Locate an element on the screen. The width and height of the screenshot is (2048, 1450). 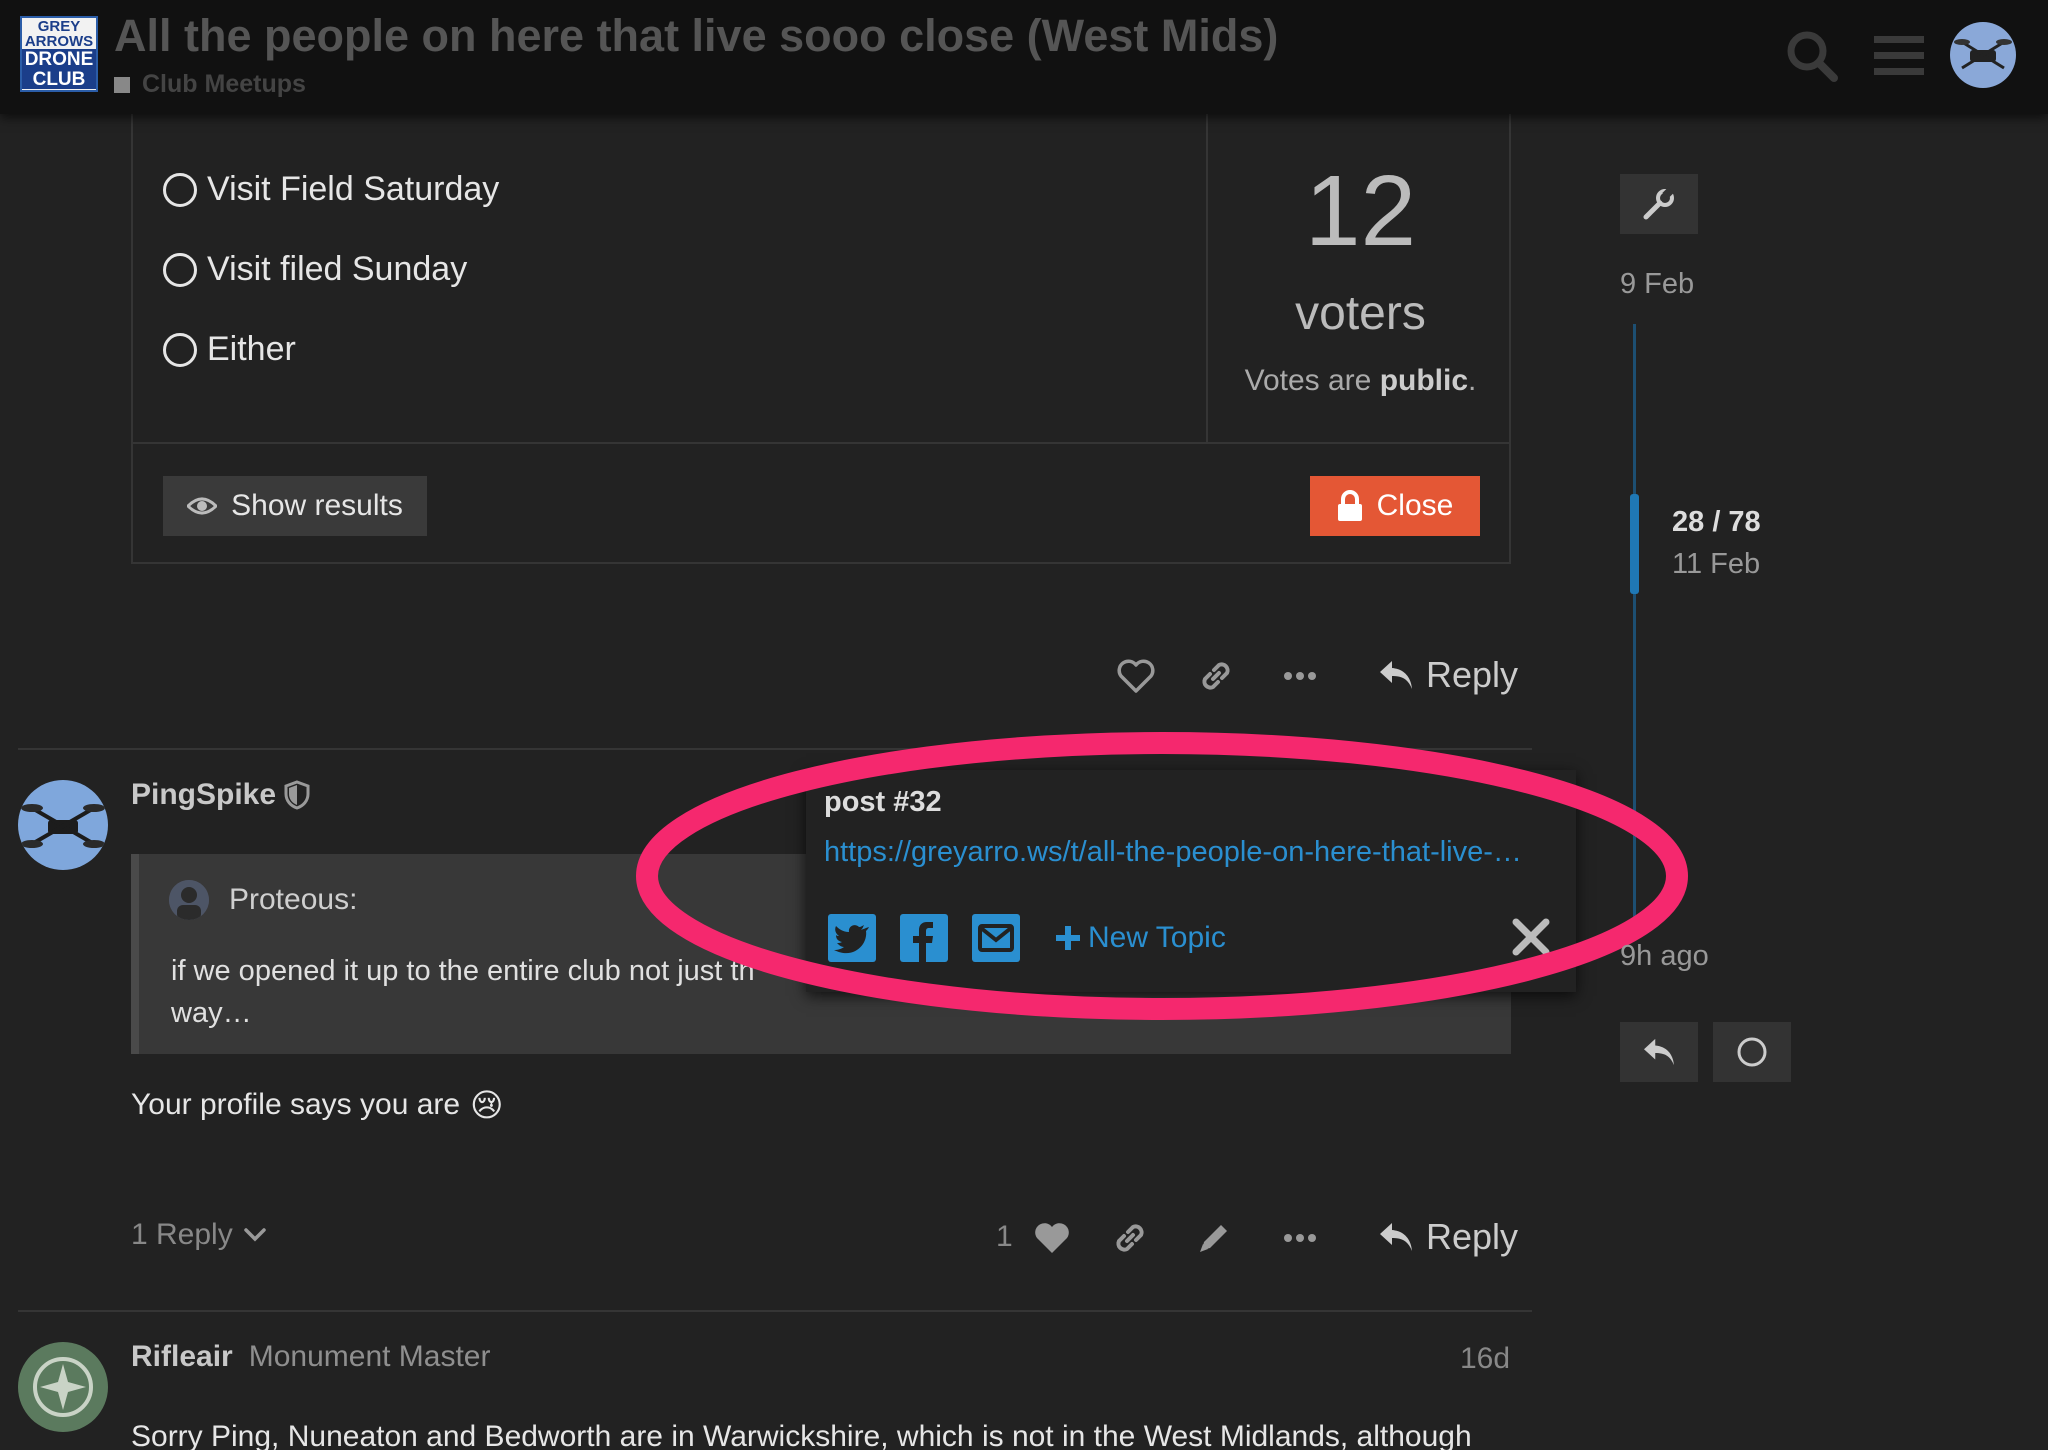
person-icon is located at coordinates (189, 900).